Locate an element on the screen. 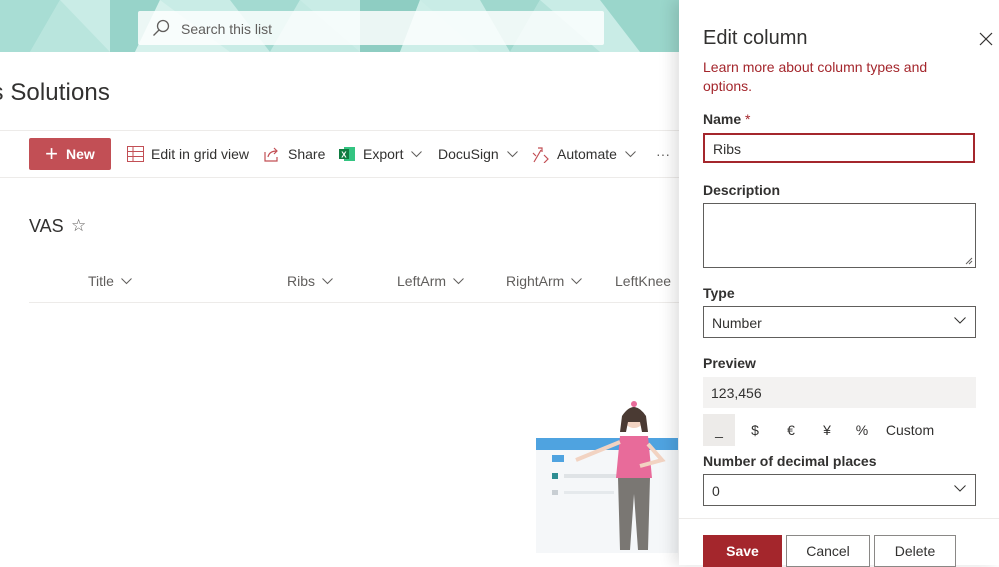 This screenshot has width=999, height=567. export-button: X Export is located at coordinates (384, 154).